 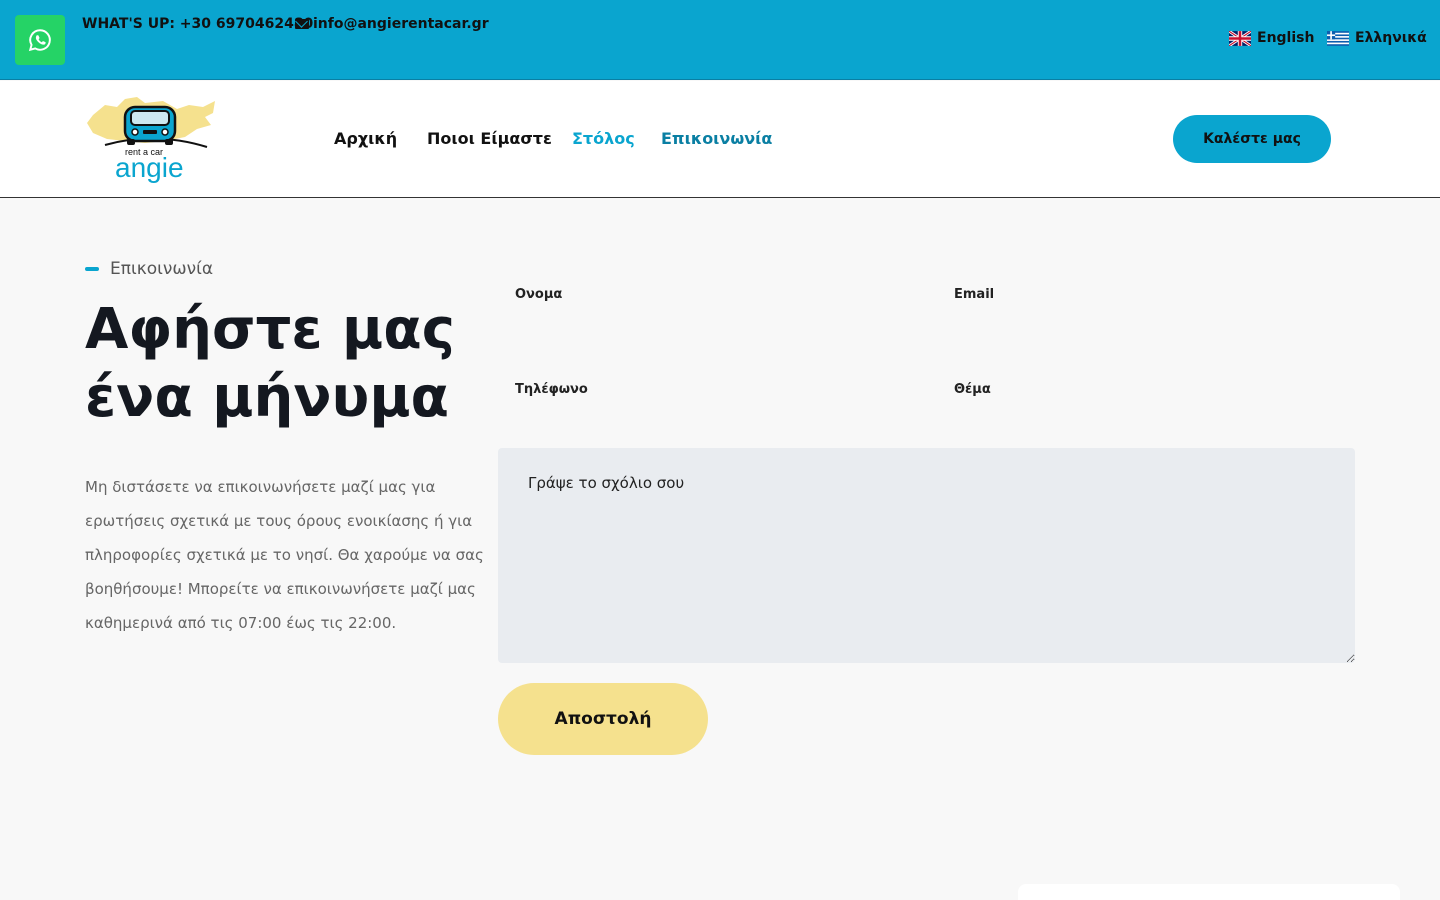 I want to click on subject-input, so click(x=1154, y=420).